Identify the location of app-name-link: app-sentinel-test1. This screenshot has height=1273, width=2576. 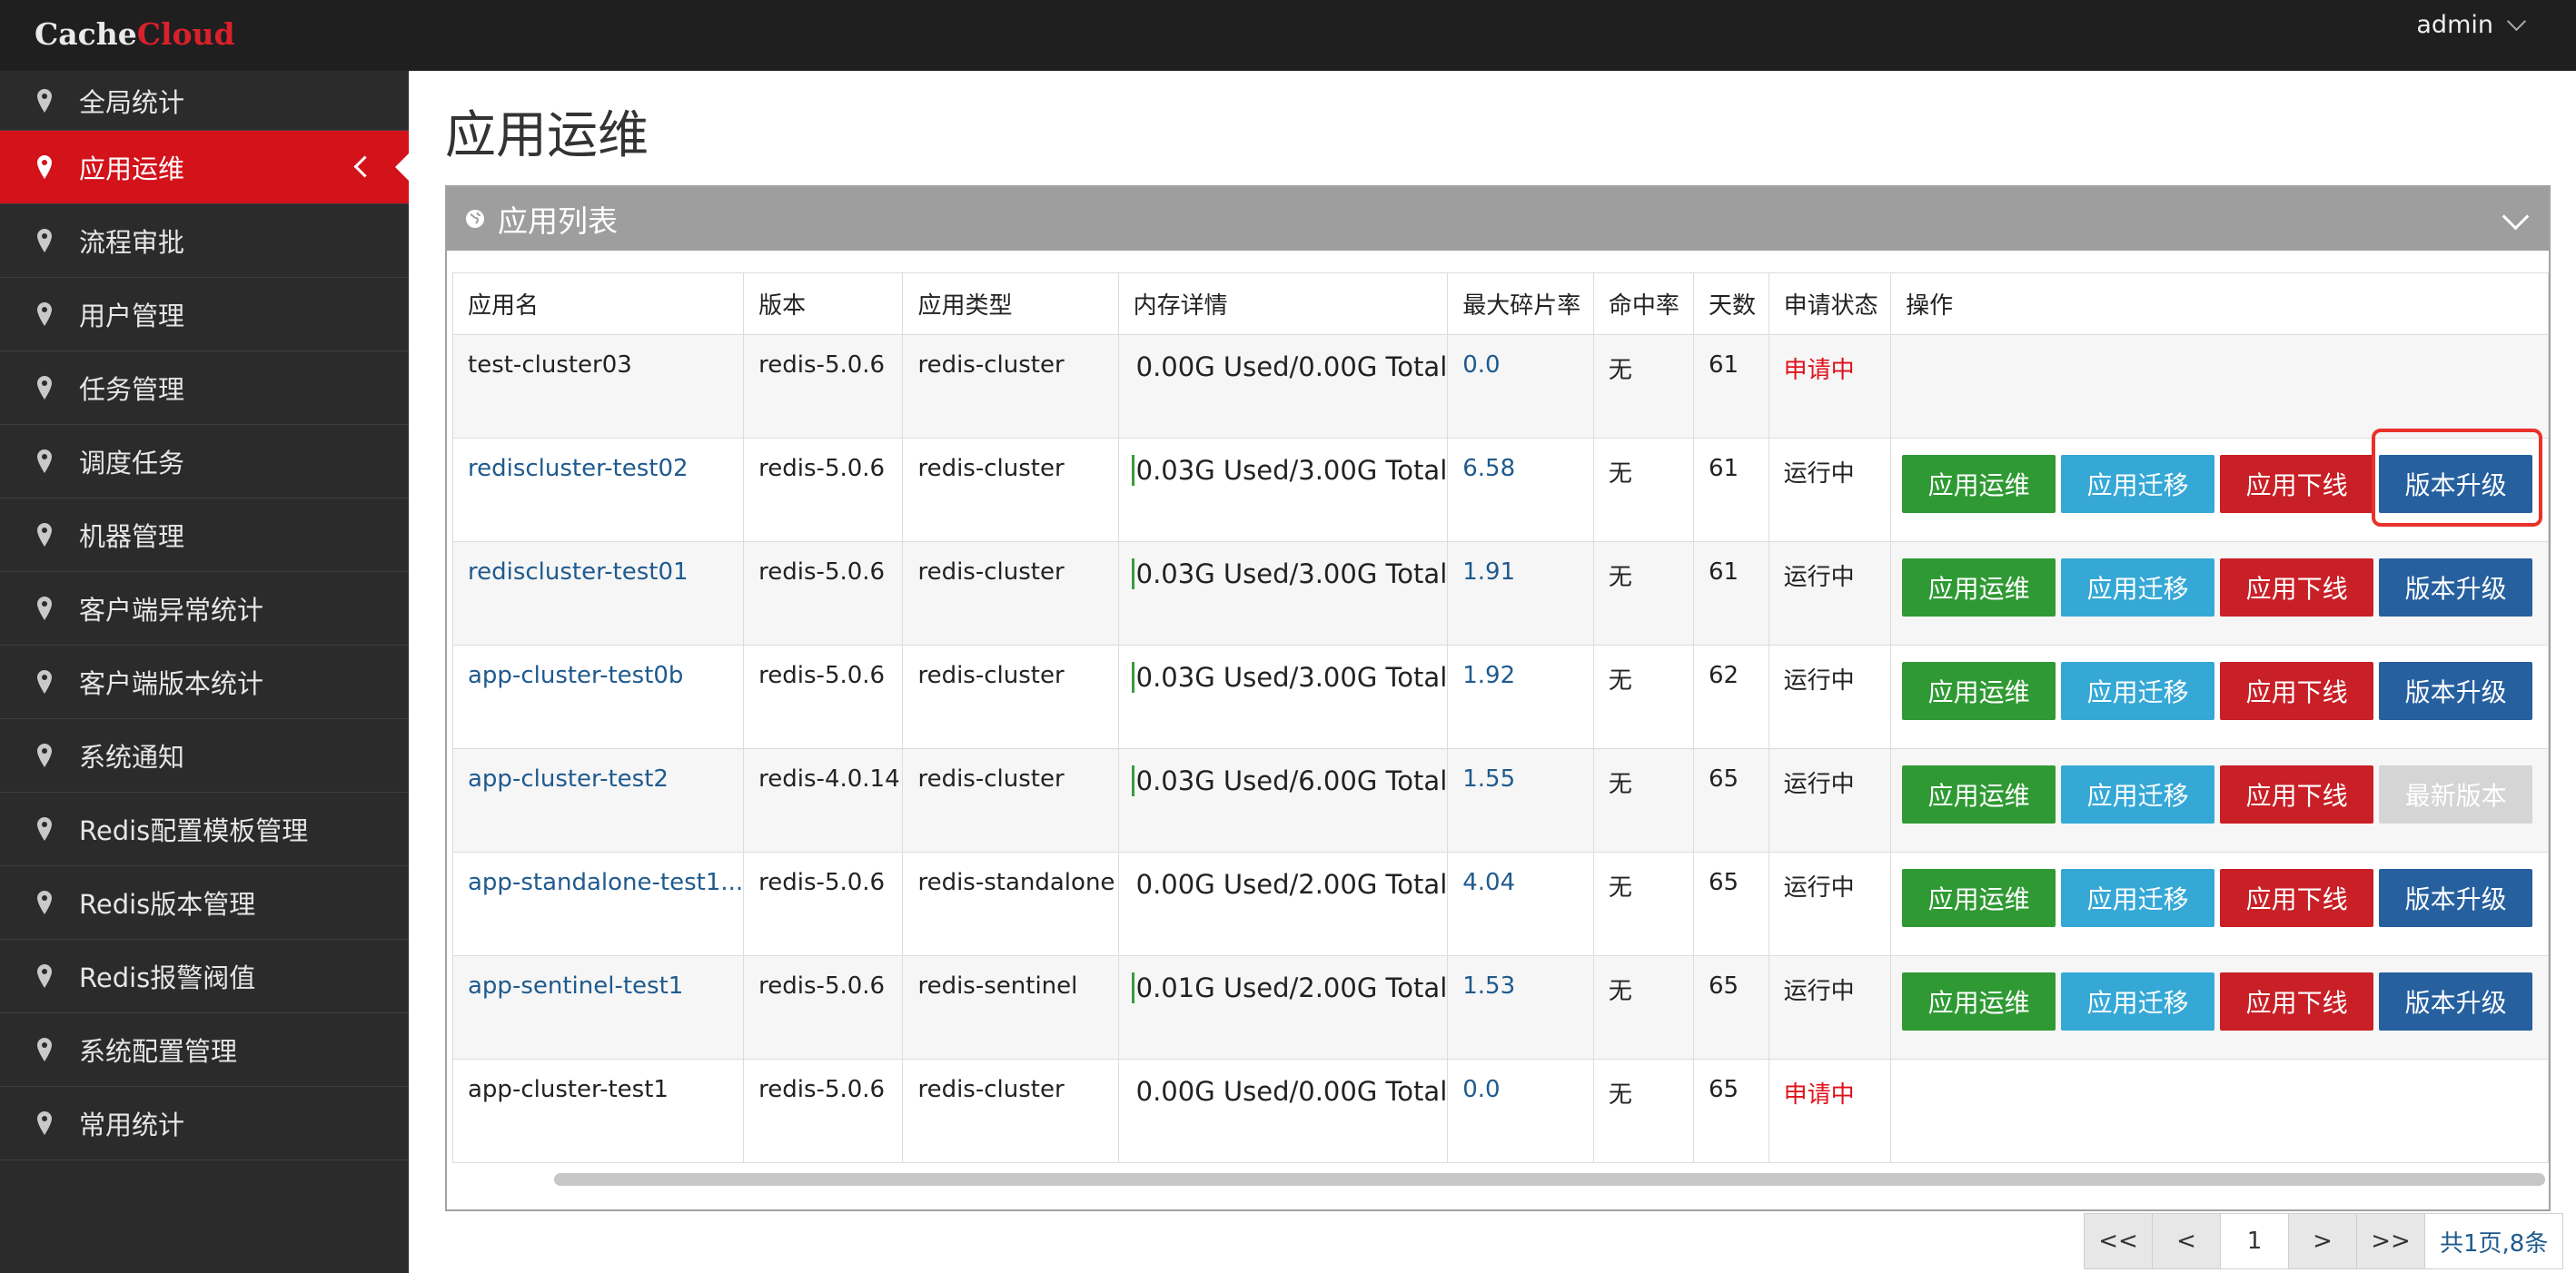
(598, 1007).